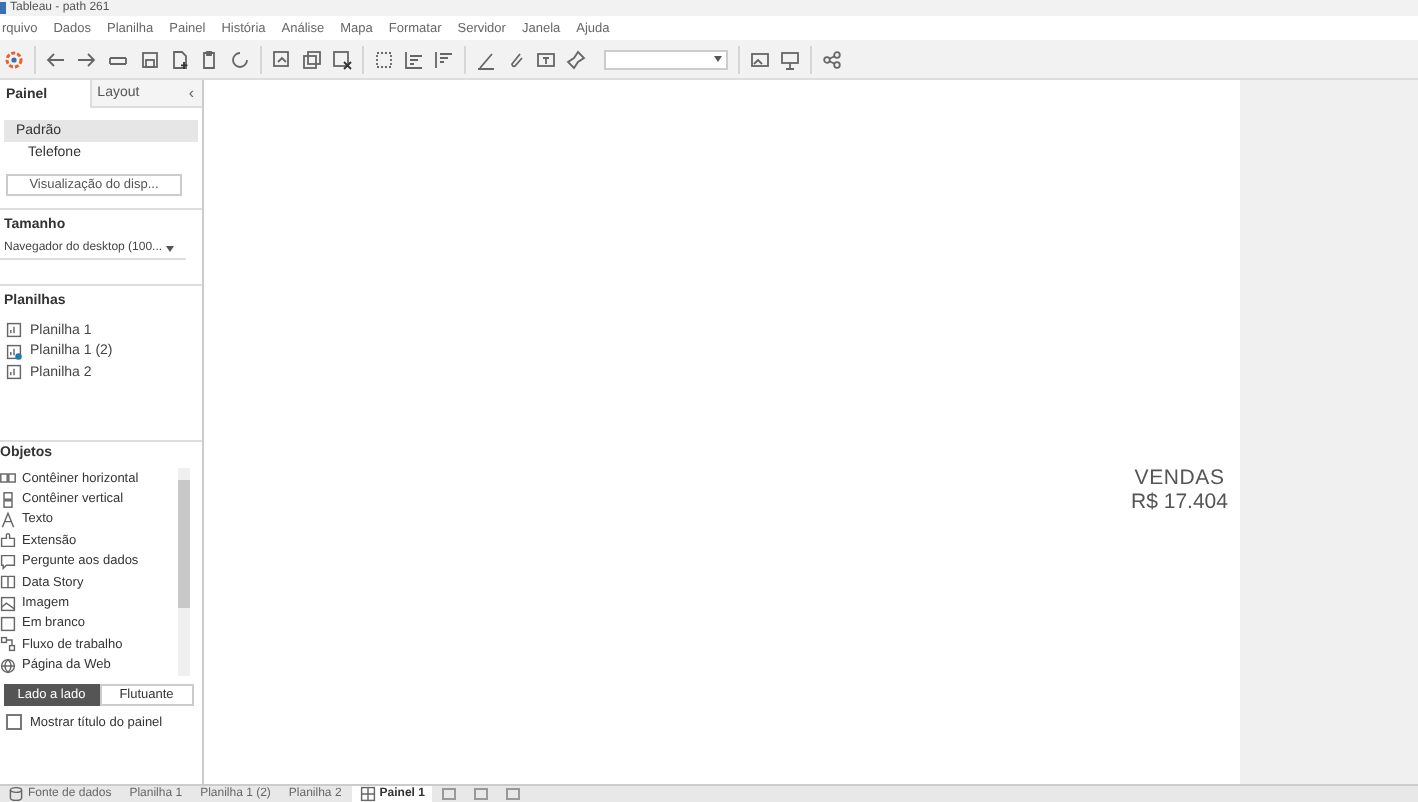  Describe the element at coordinates (546, 59) in the screenshot. I see `label-icon` at that location.